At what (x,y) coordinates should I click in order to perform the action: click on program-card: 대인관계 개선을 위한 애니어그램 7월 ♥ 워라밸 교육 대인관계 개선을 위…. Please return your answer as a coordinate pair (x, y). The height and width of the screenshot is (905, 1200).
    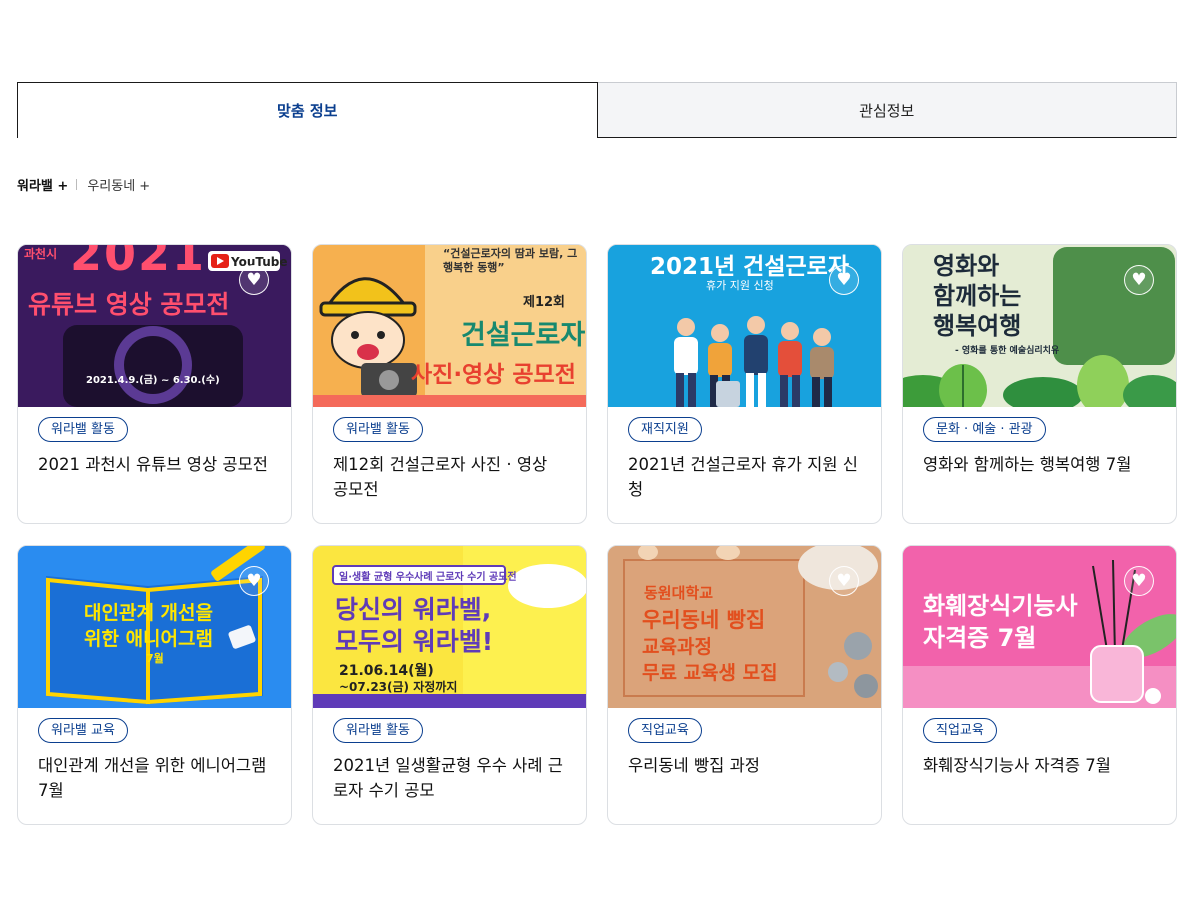
    Looking at the image, I should click on (154, 685).